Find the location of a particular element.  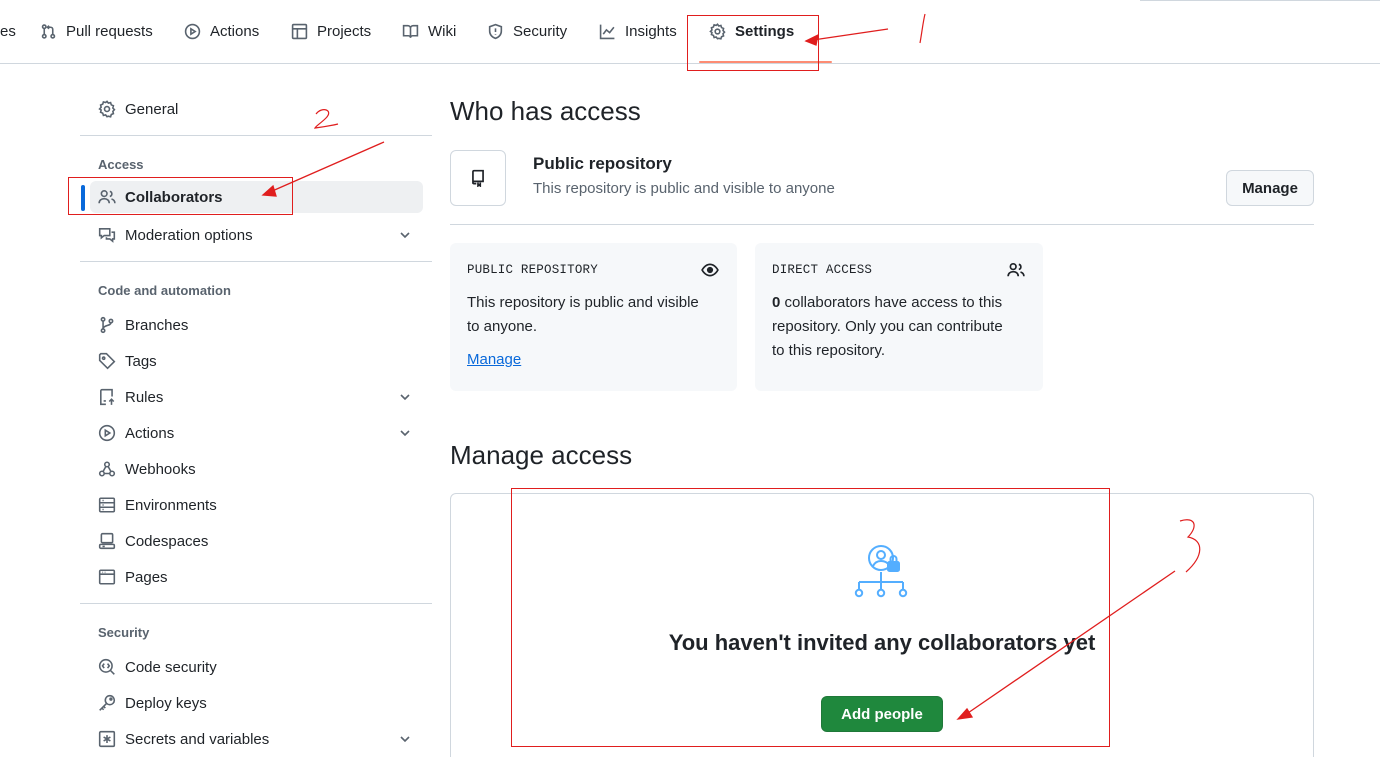

tab-security: Security is located at coordinates (527, 31).